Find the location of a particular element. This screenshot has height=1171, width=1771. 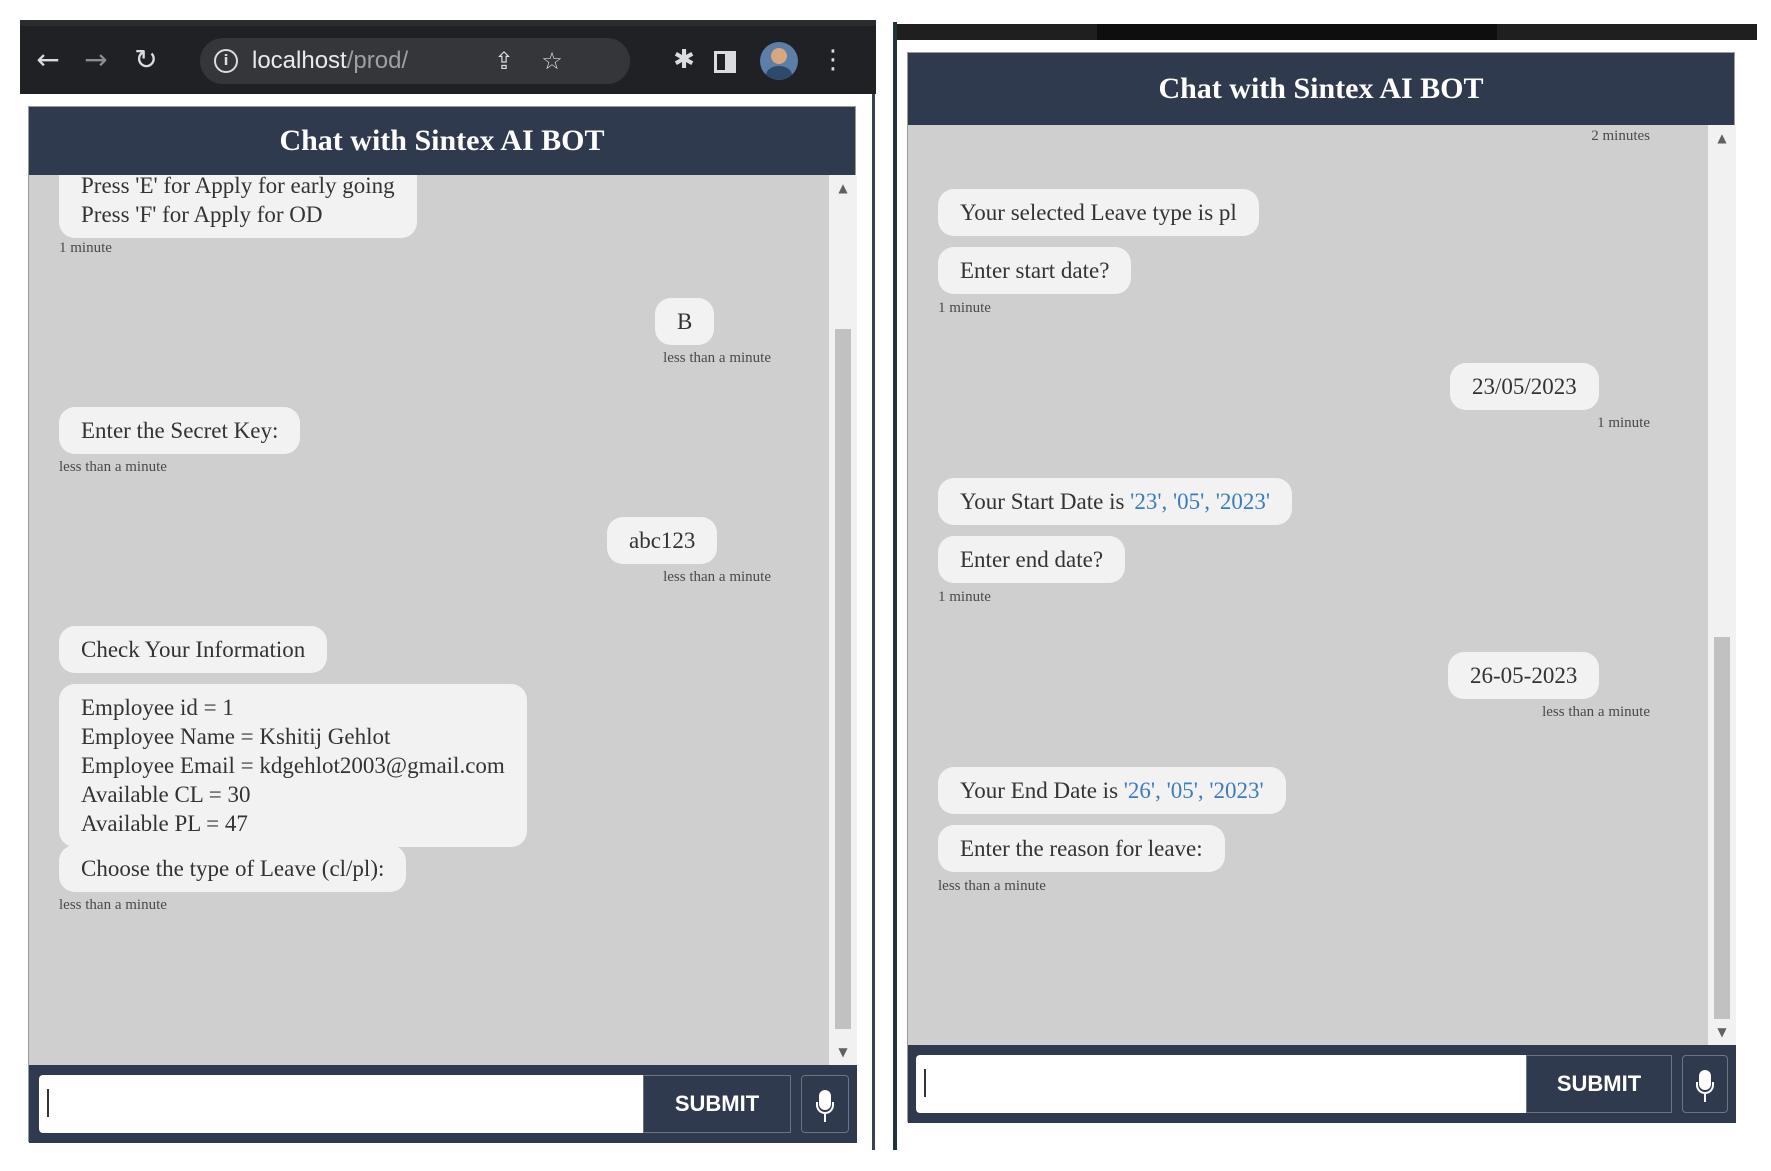

url-path: /prod/ is located at coordinates (377, 60).